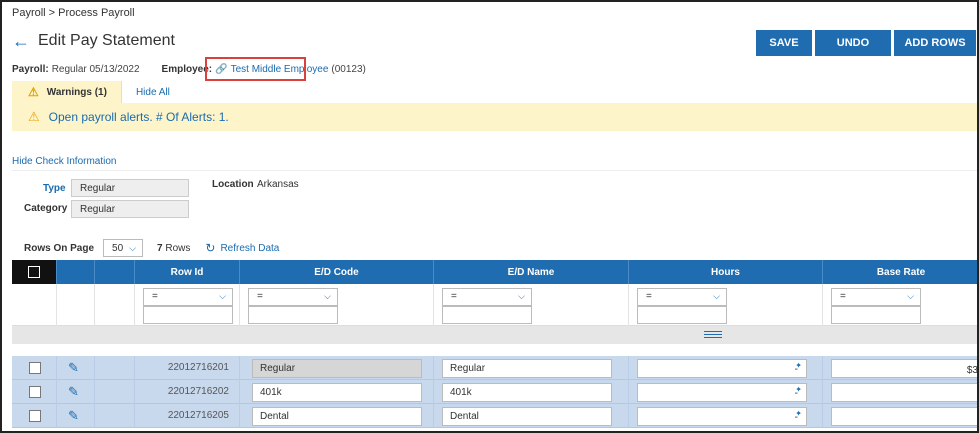 The height and width of the screenshot is (433, 979). What do you see at coordinates (494, 117) in the screenshot?
I see `alert-bar: ⚠ Open payroll alerts. # Of Alerts: 1.` at bounding box center [494, 117].